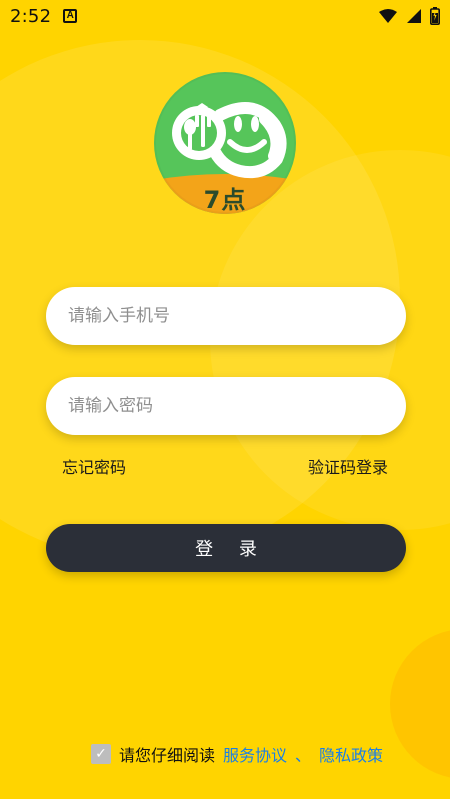  Describe the element at coordinates (414, 16) in the screenshot. I see `signal-icon` at that location.